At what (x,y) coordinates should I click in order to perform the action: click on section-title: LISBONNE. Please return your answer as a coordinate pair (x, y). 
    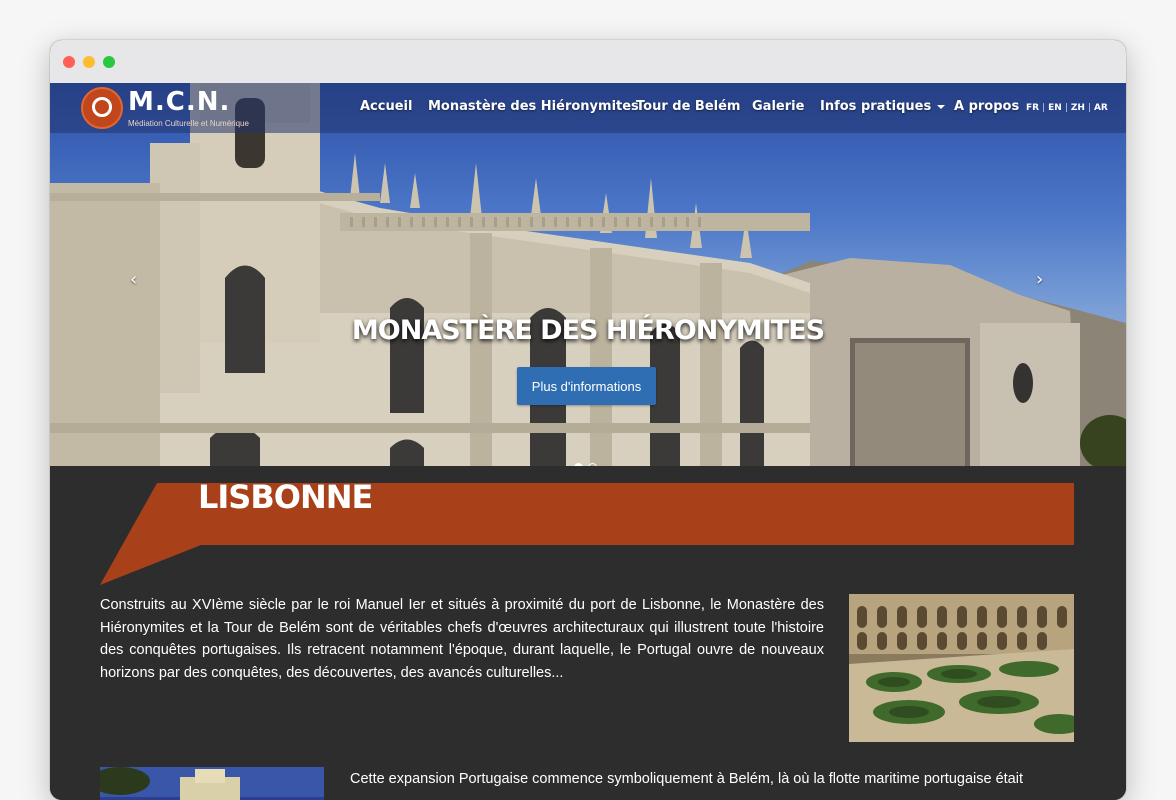
    Looking at the image, I should click on (285, 497).